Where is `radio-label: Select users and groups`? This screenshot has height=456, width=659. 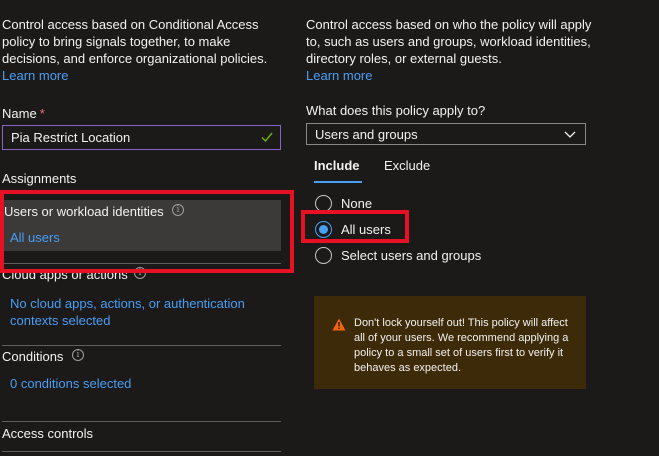
radio-label: Select users and groups is located at coordinates (411, 255).